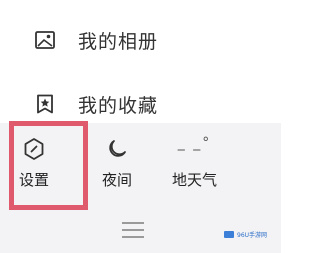  What do you see at coordinates (117, 149) in the screenshot?
I see `moon-icon` at bounding box center [117, 149].